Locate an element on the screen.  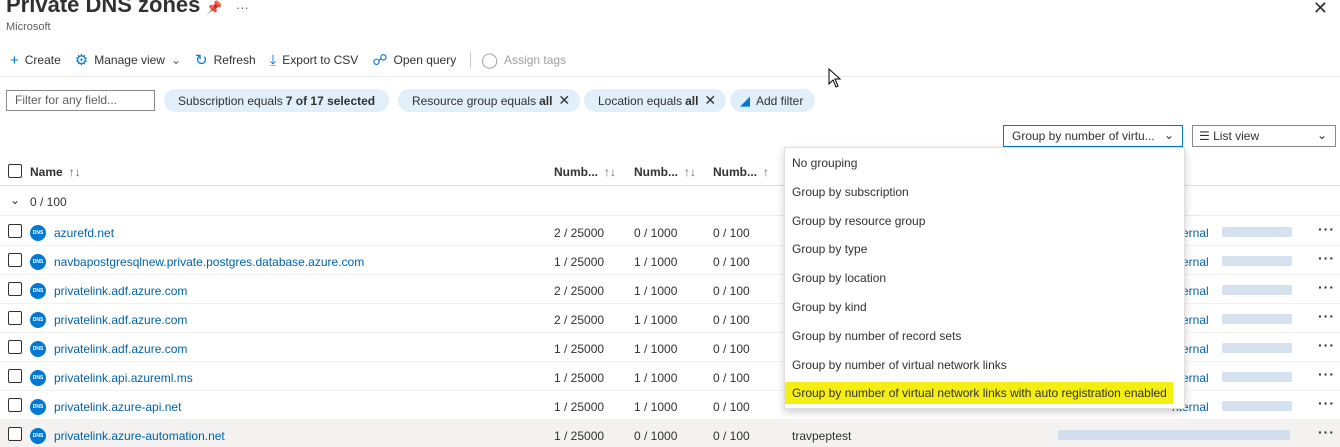
column-name-label: Name is located at coordinates (46, 172).